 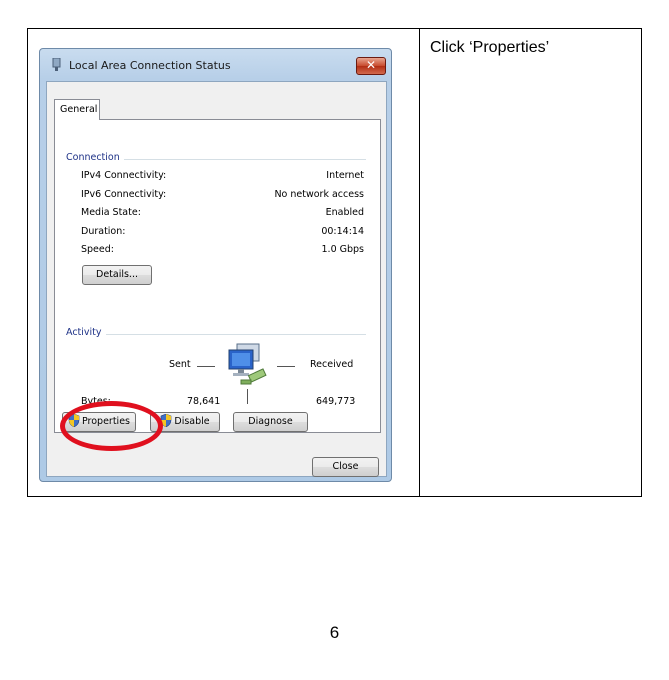 I want to click on connection-divider, so click(x=240, y=159).